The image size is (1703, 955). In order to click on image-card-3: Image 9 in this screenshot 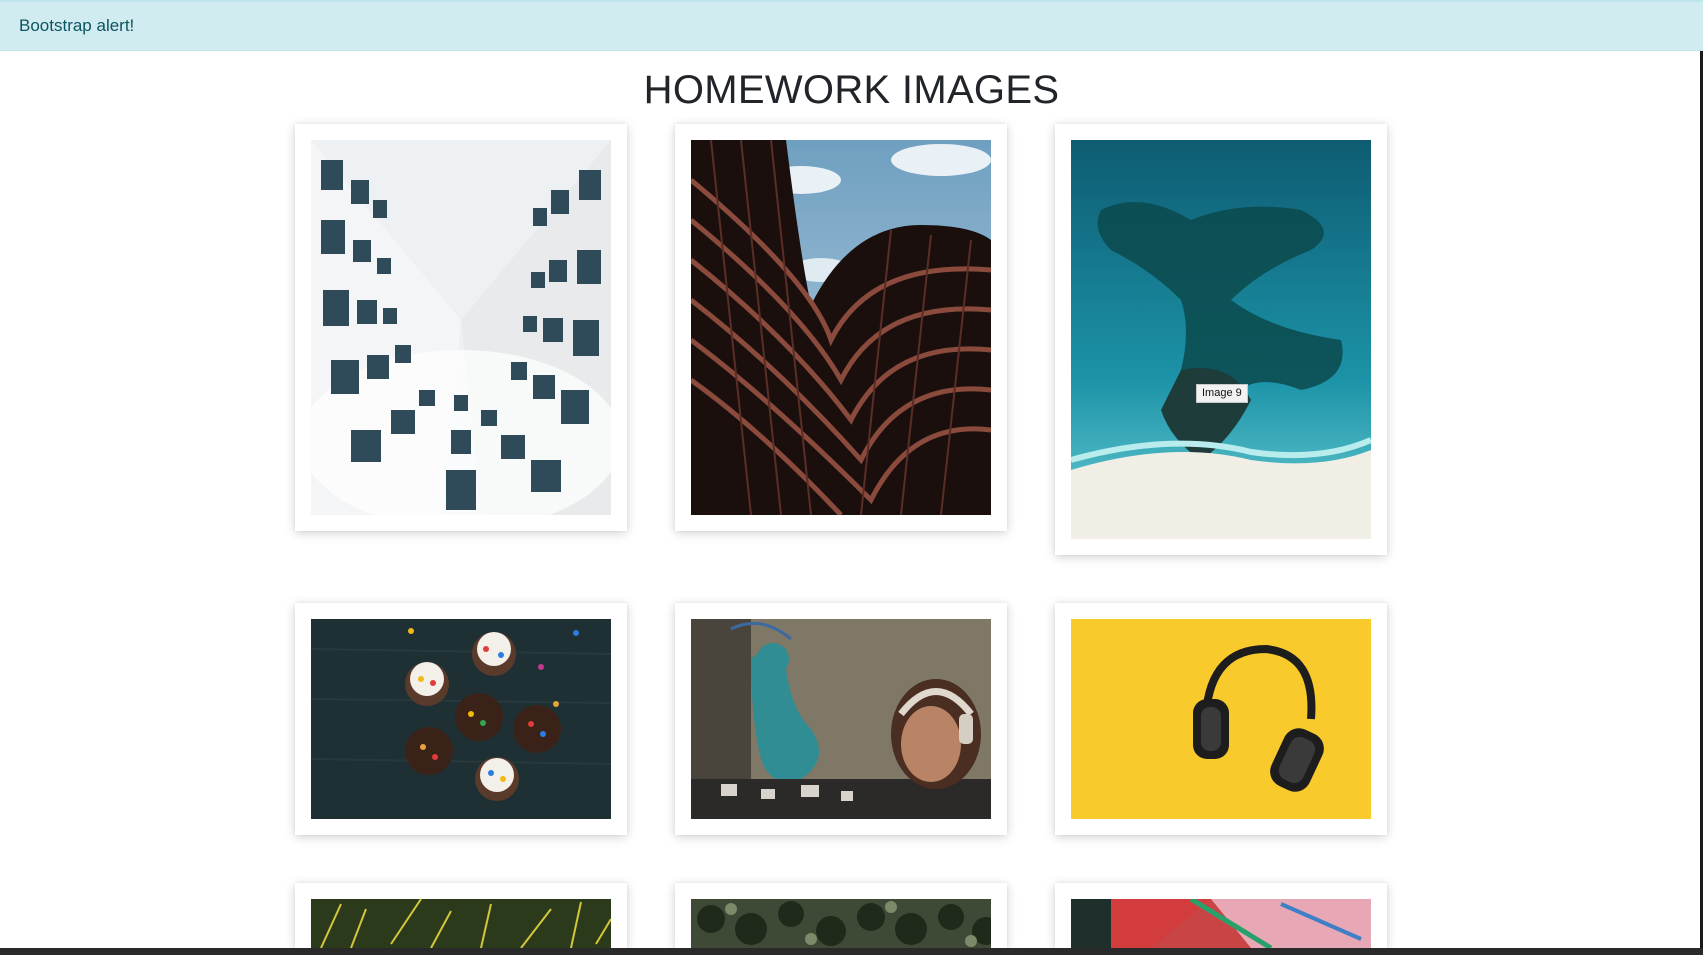, I will do `click(1221, 339)`.